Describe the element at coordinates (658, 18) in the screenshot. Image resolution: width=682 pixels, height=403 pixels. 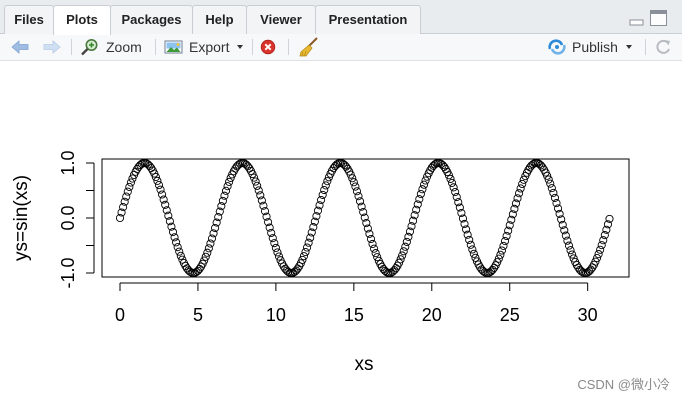
I see `maximize-pane-button` at that location.